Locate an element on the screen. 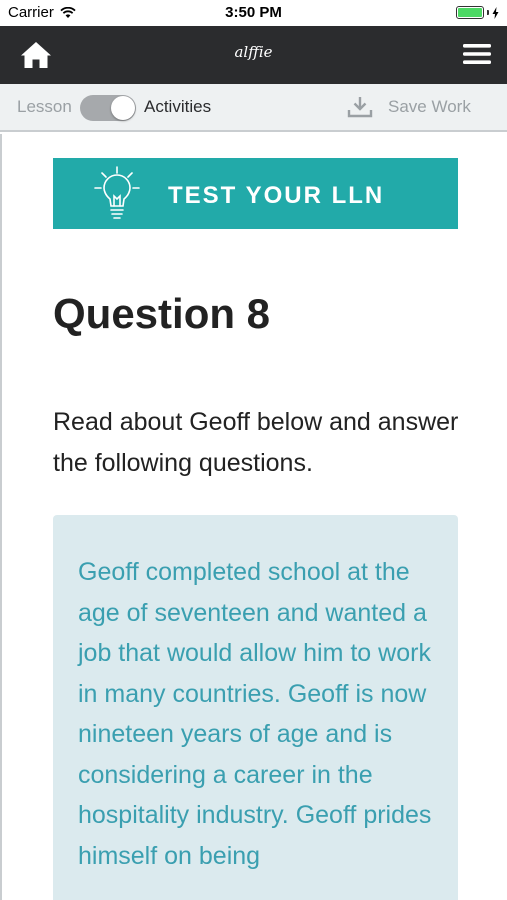 This screenshot has height=900, width=507. status-bar: Carrier 3:50 PM is located at coordinates (253, 13).